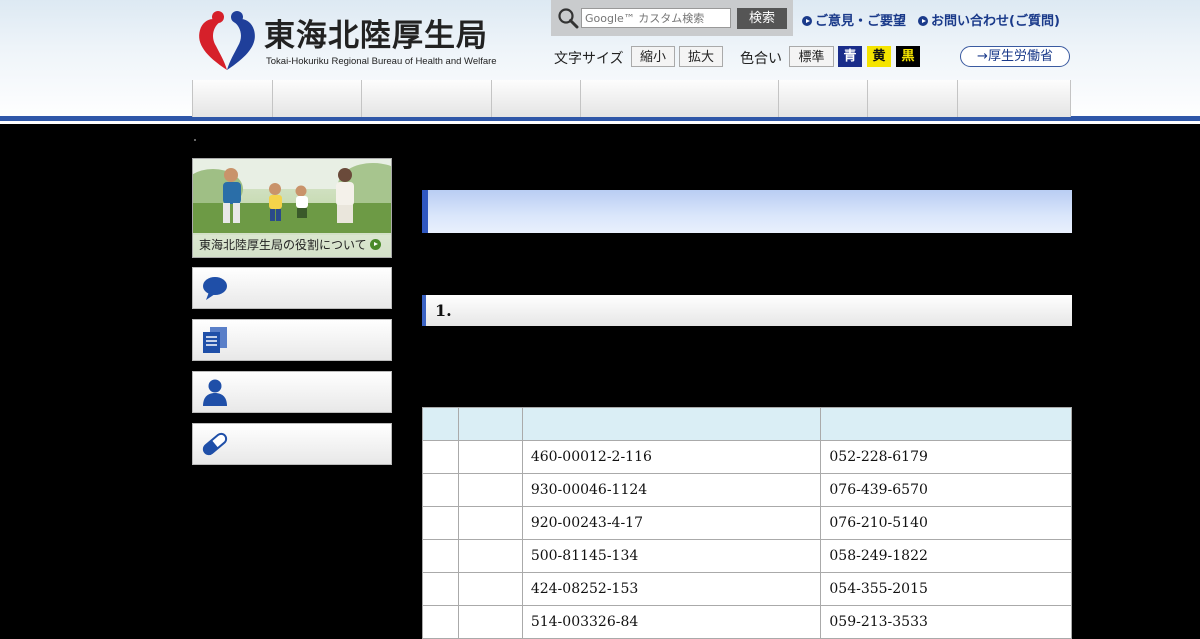 The width and height of the screenshot is (1200, 639). I want to click on font-smaller-button: 縮小, so click(653, 56).